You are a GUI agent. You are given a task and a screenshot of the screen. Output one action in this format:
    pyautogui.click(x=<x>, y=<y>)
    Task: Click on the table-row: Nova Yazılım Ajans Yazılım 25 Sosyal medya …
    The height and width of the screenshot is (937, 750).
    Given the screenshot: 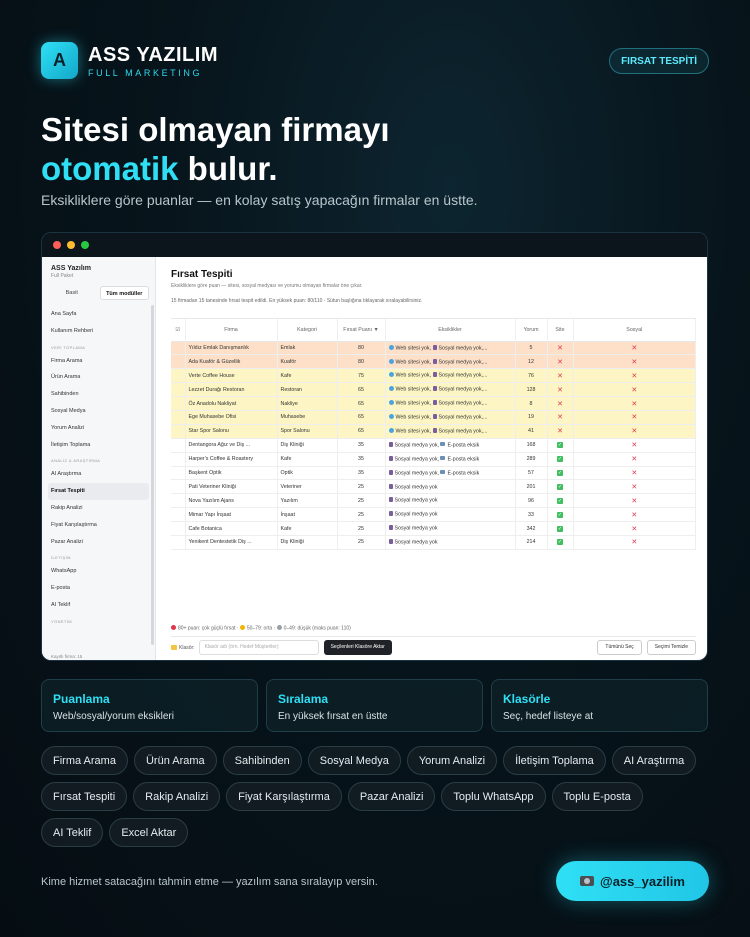 What is the action you would take?
    pyautogui.click(x=433, y=501)
    